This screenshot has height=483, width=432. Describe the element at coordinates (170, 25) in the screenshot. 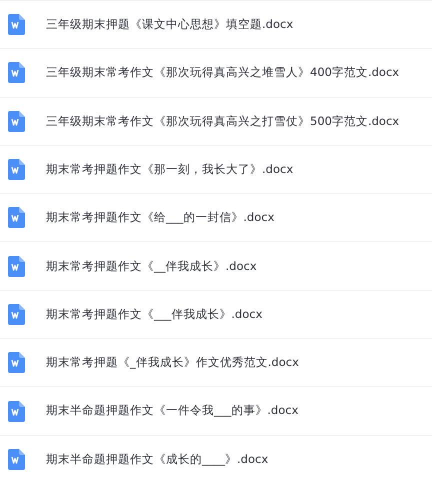

I see `file-name: 三年级期末押题《课文中心思想》填空题.docx` at that location.